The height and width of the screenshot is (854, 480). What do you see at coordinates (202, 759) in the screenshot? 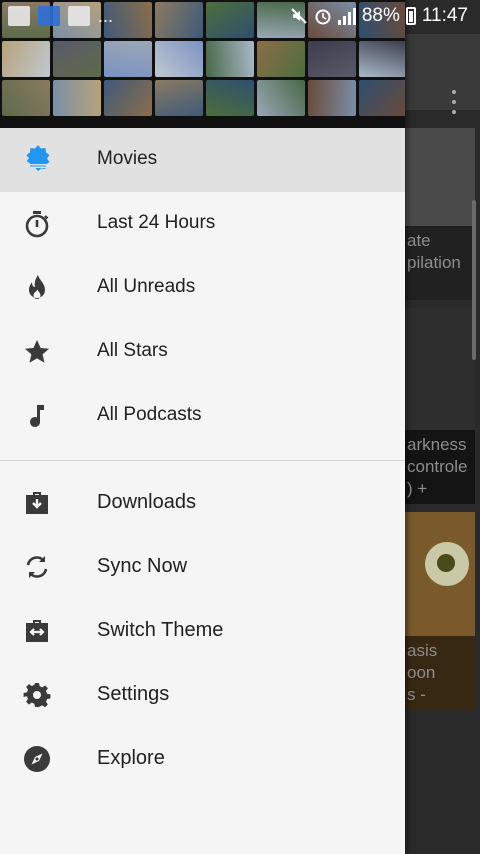
I see `drawer-item-explore: Explore` at bounding box center [202, 759].